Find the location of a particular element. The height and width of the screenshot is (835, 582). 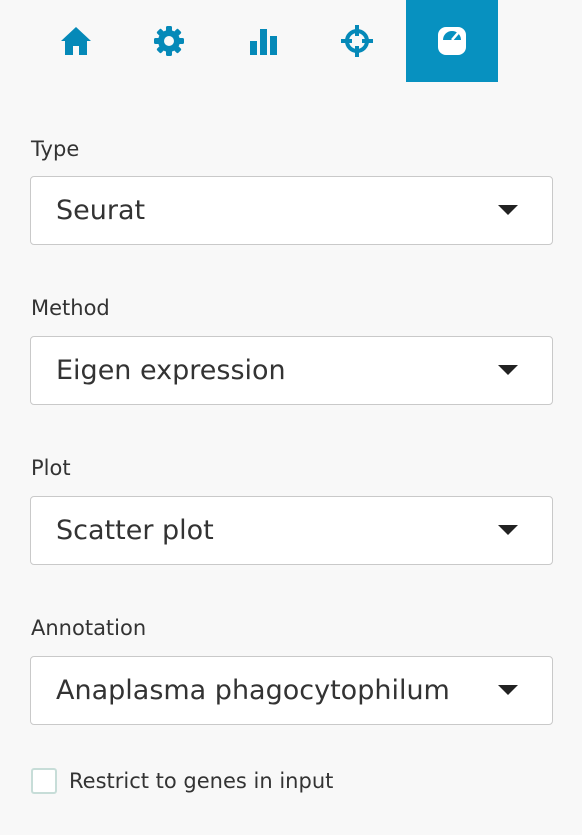

tab-home is located at coordinates (76, 41).